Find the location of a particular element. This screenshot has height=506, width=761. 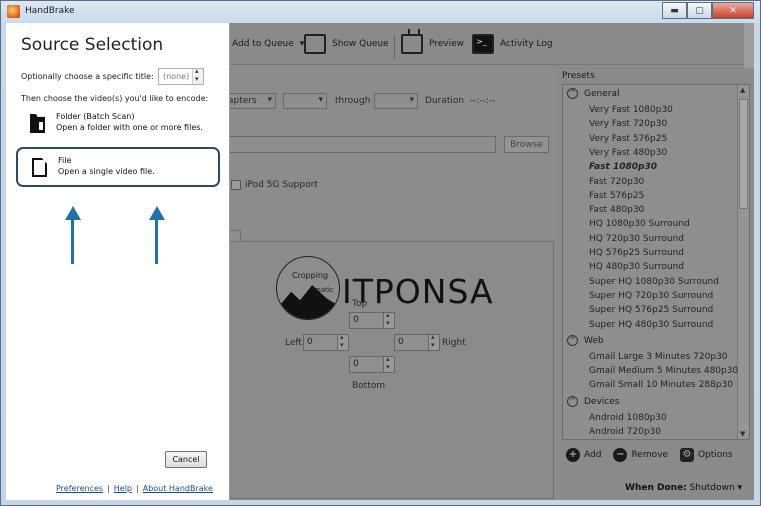

preset-options-button: ⚙ Options is located at coordinates (706, 455).